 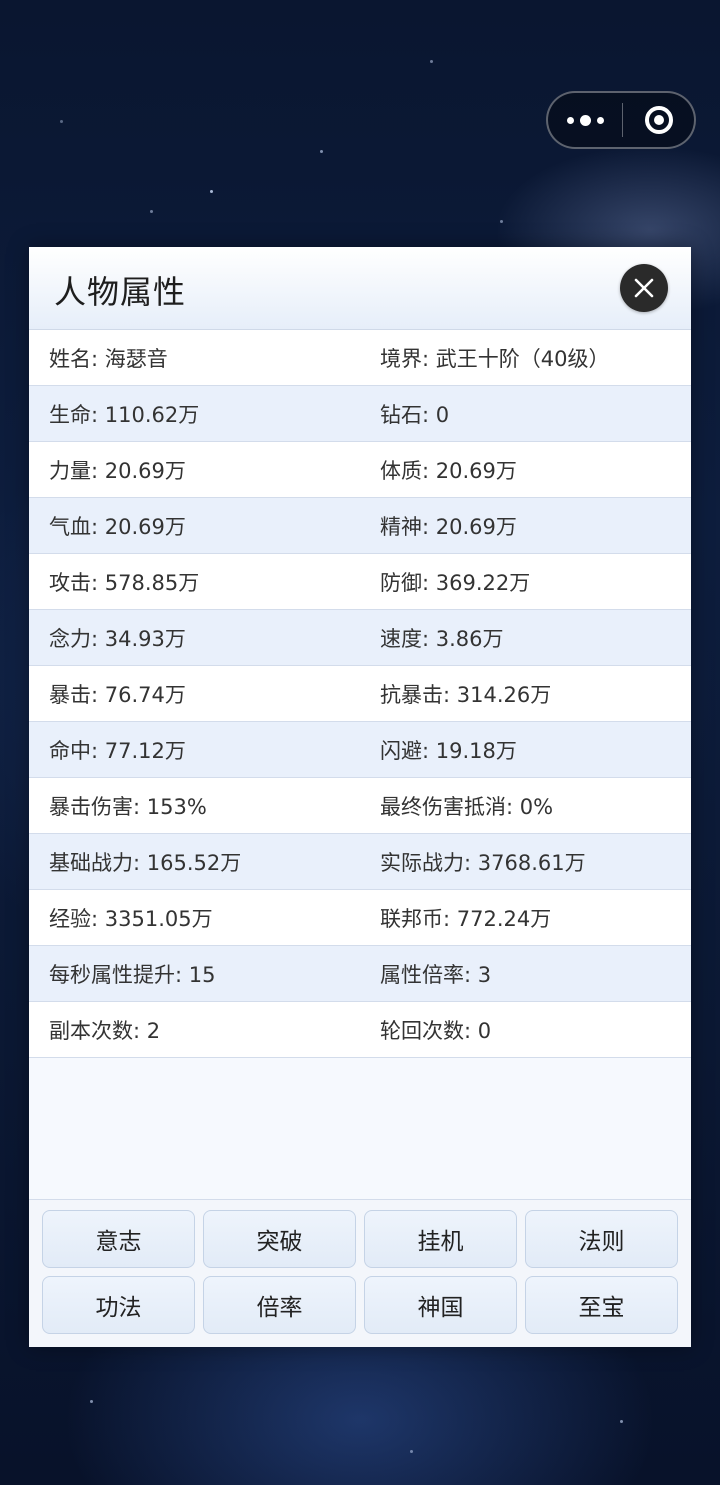 I want to click on attribute-label: 姓名, so click(x=70, y=358).